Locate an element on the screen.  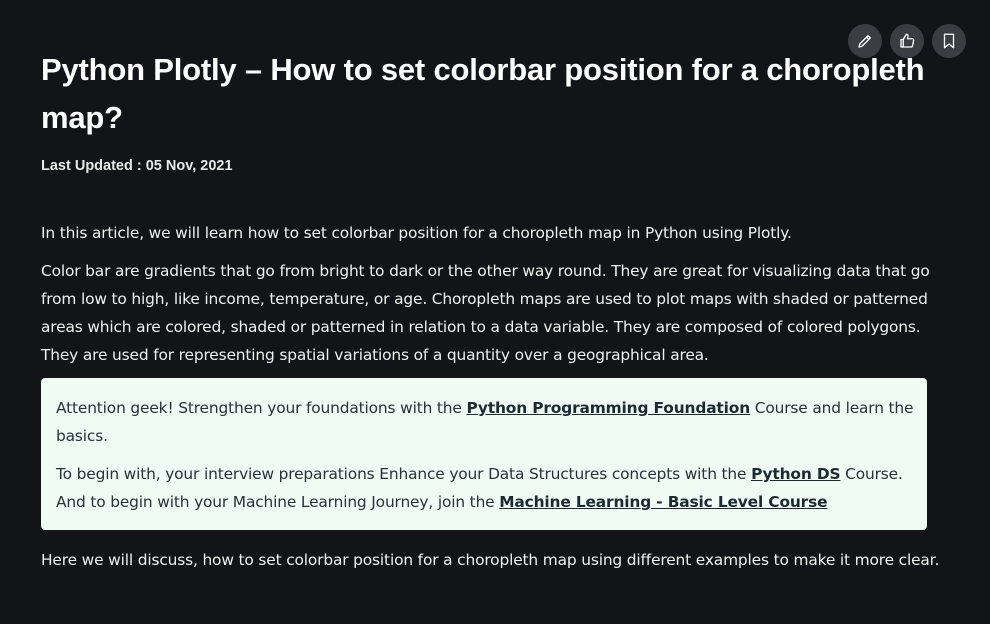
machine-learning-course-link: Machine Learning - Basic Level Course is located at coordinates (663, 502).